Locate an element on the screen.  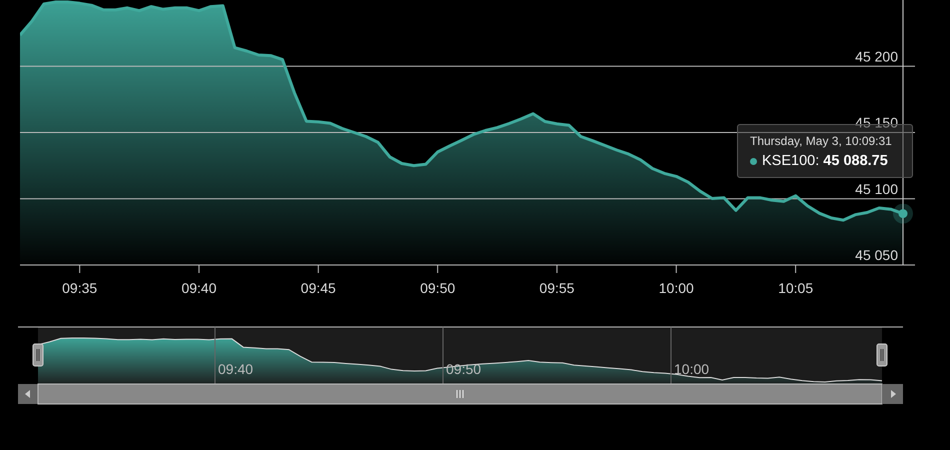
navigator-label: 09:50 is located at coordinates (464, 369).